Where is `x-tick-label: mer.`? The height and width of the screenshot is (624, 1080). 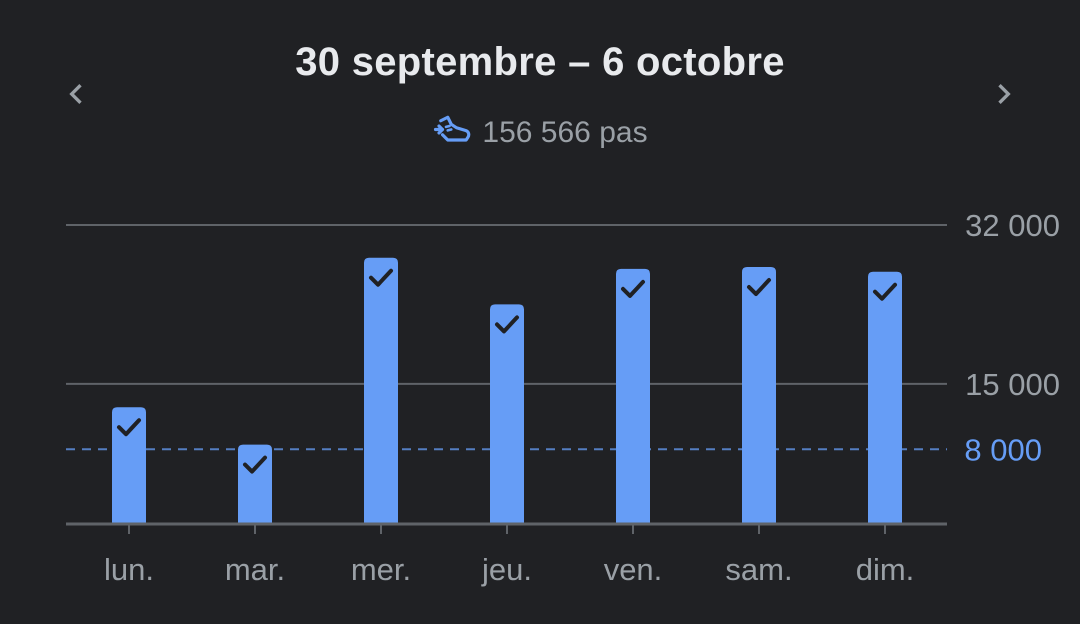
x-tick-label: mer. is located at coordinates (381, 569).